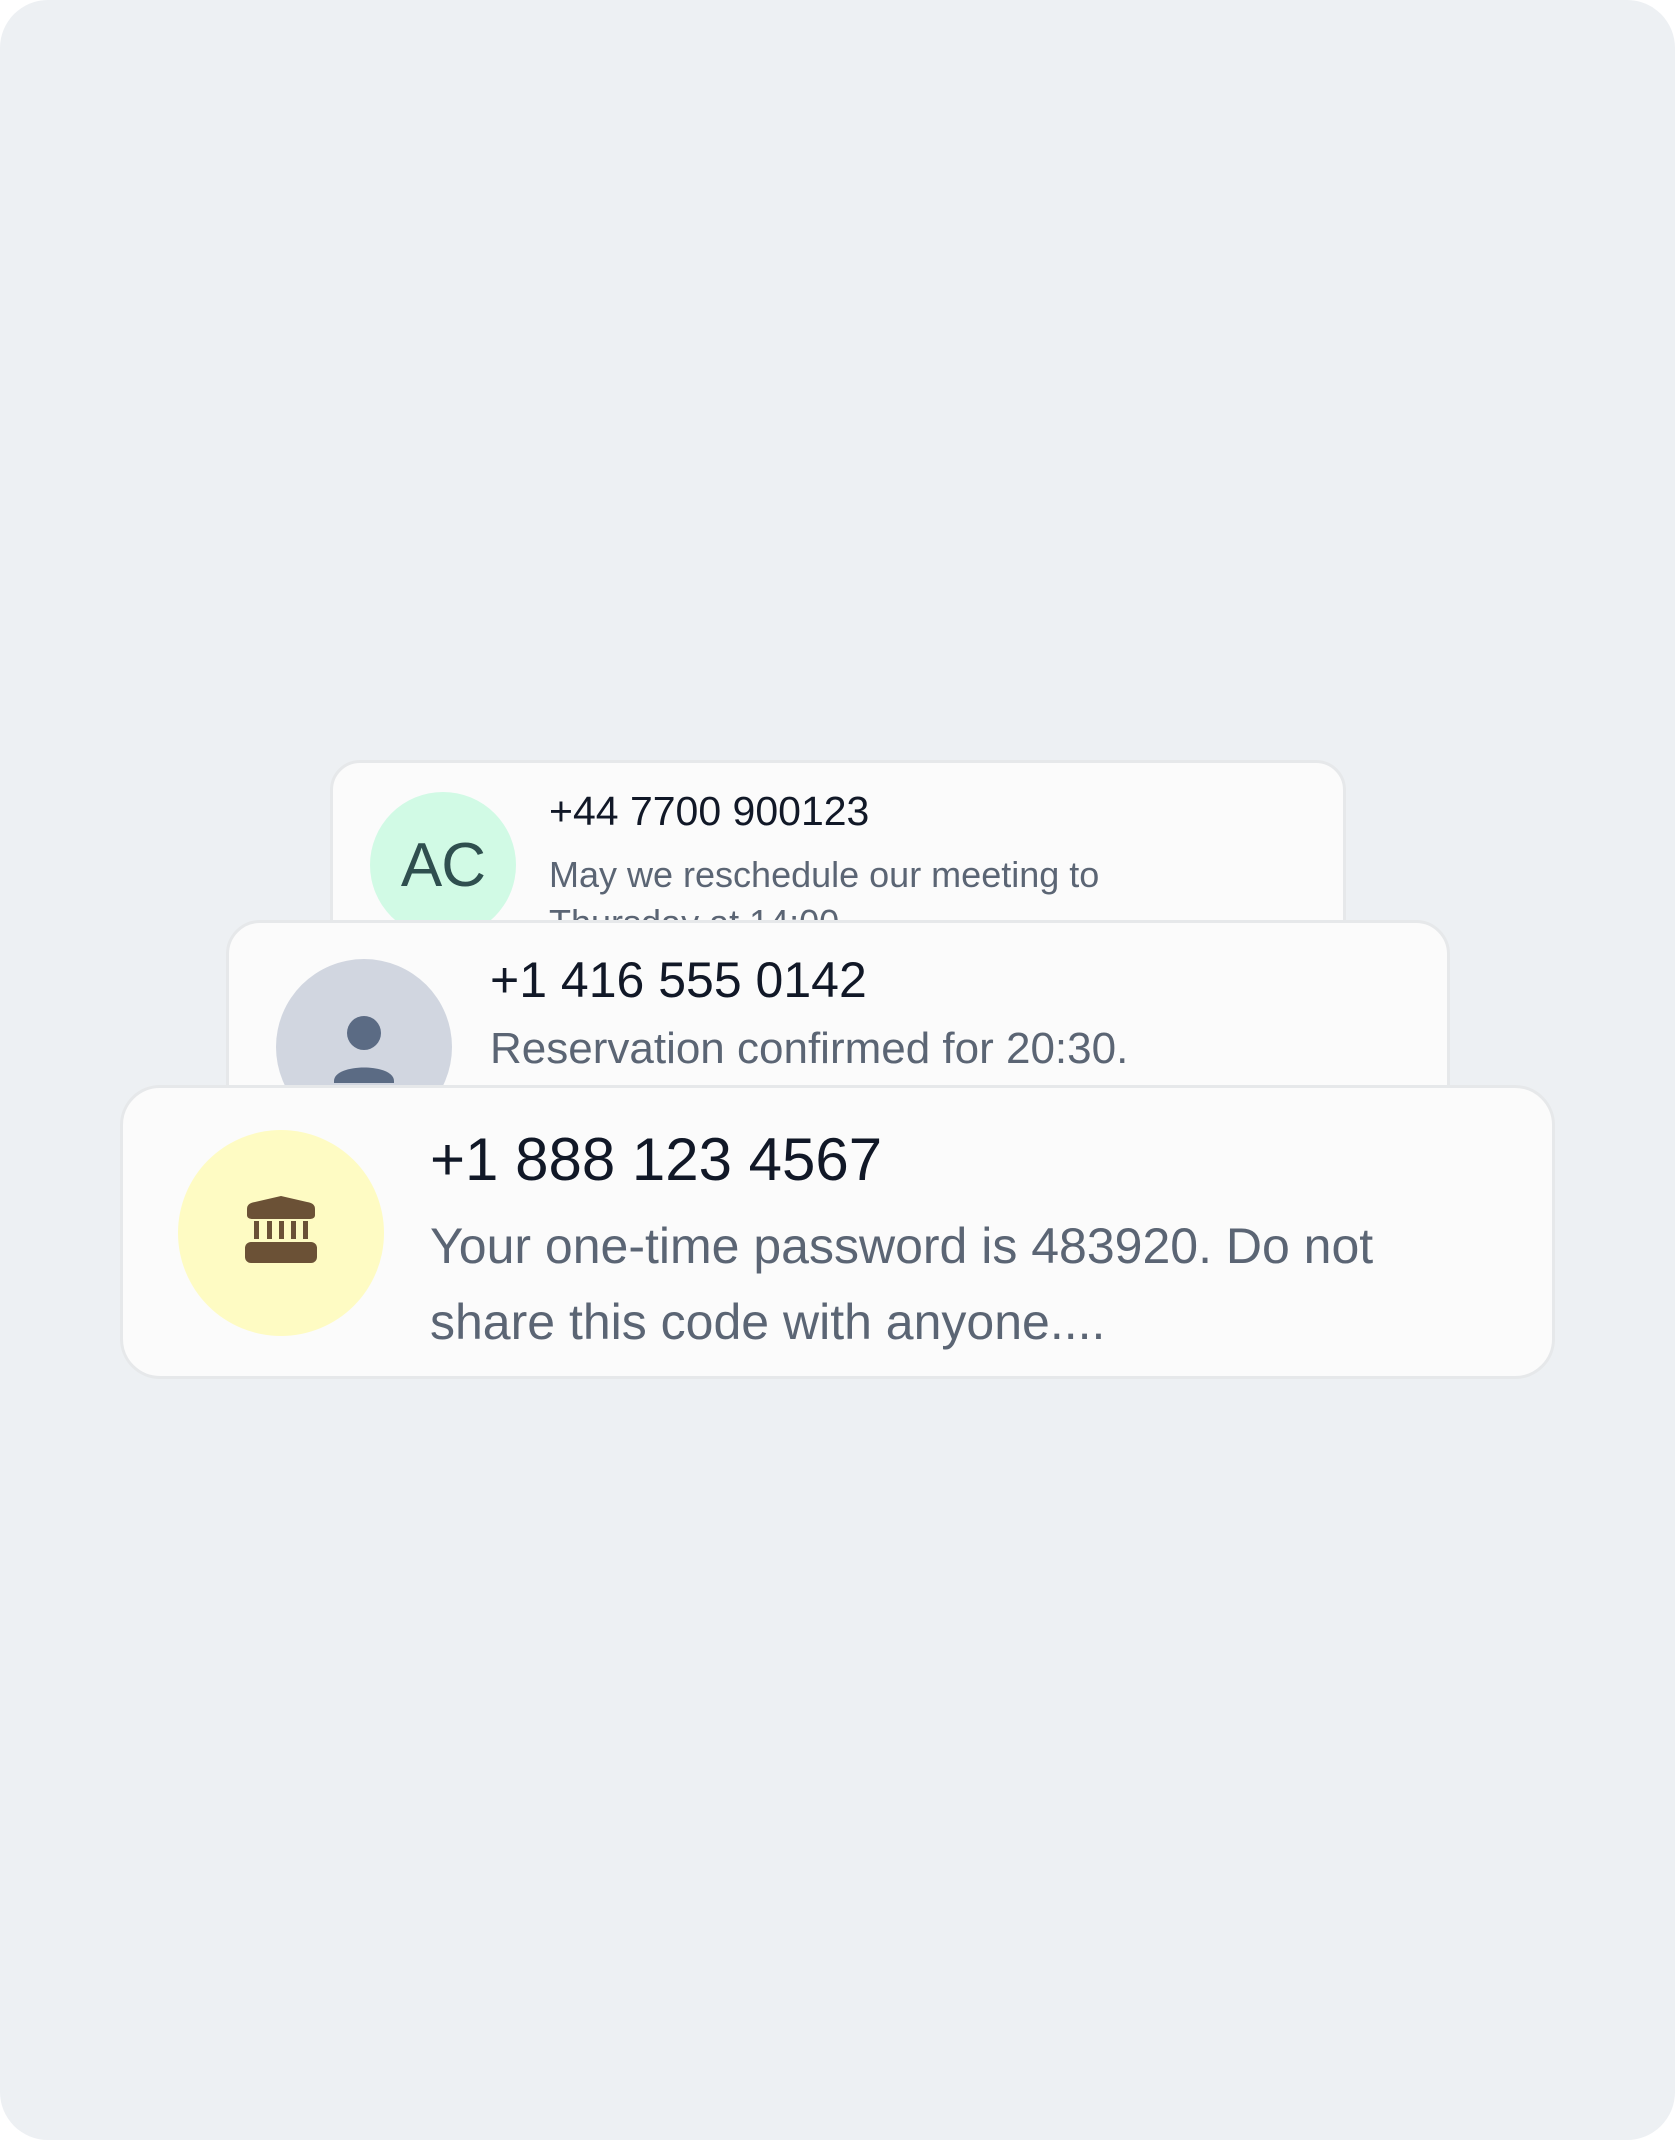  I want to click on avatar: AC, so click(443, 865).